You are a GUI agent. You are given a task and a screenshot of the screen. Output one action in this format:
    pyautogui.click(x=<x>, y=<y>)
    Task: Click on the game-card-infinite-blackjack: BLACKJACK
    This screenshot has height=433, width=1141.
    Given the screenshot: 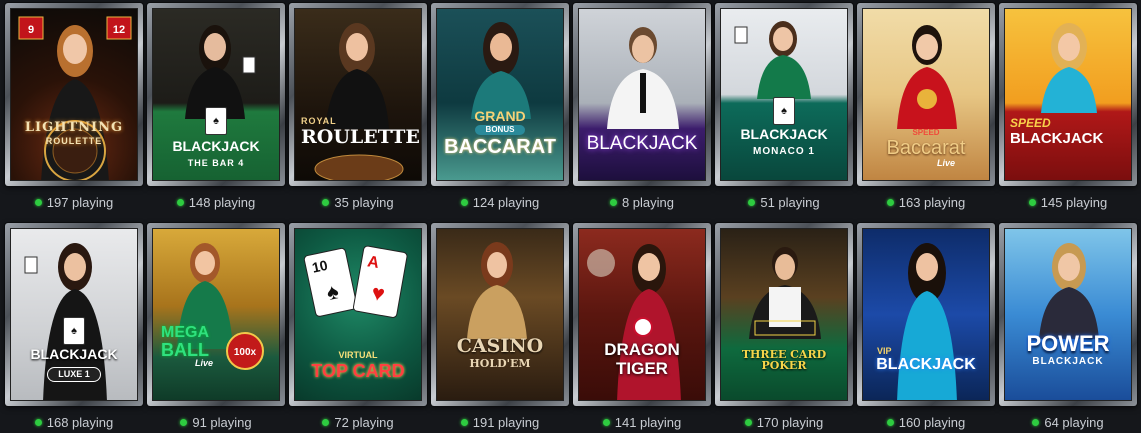 What is the action you would take?
    pyautogui.click(x=642, y=94)
    